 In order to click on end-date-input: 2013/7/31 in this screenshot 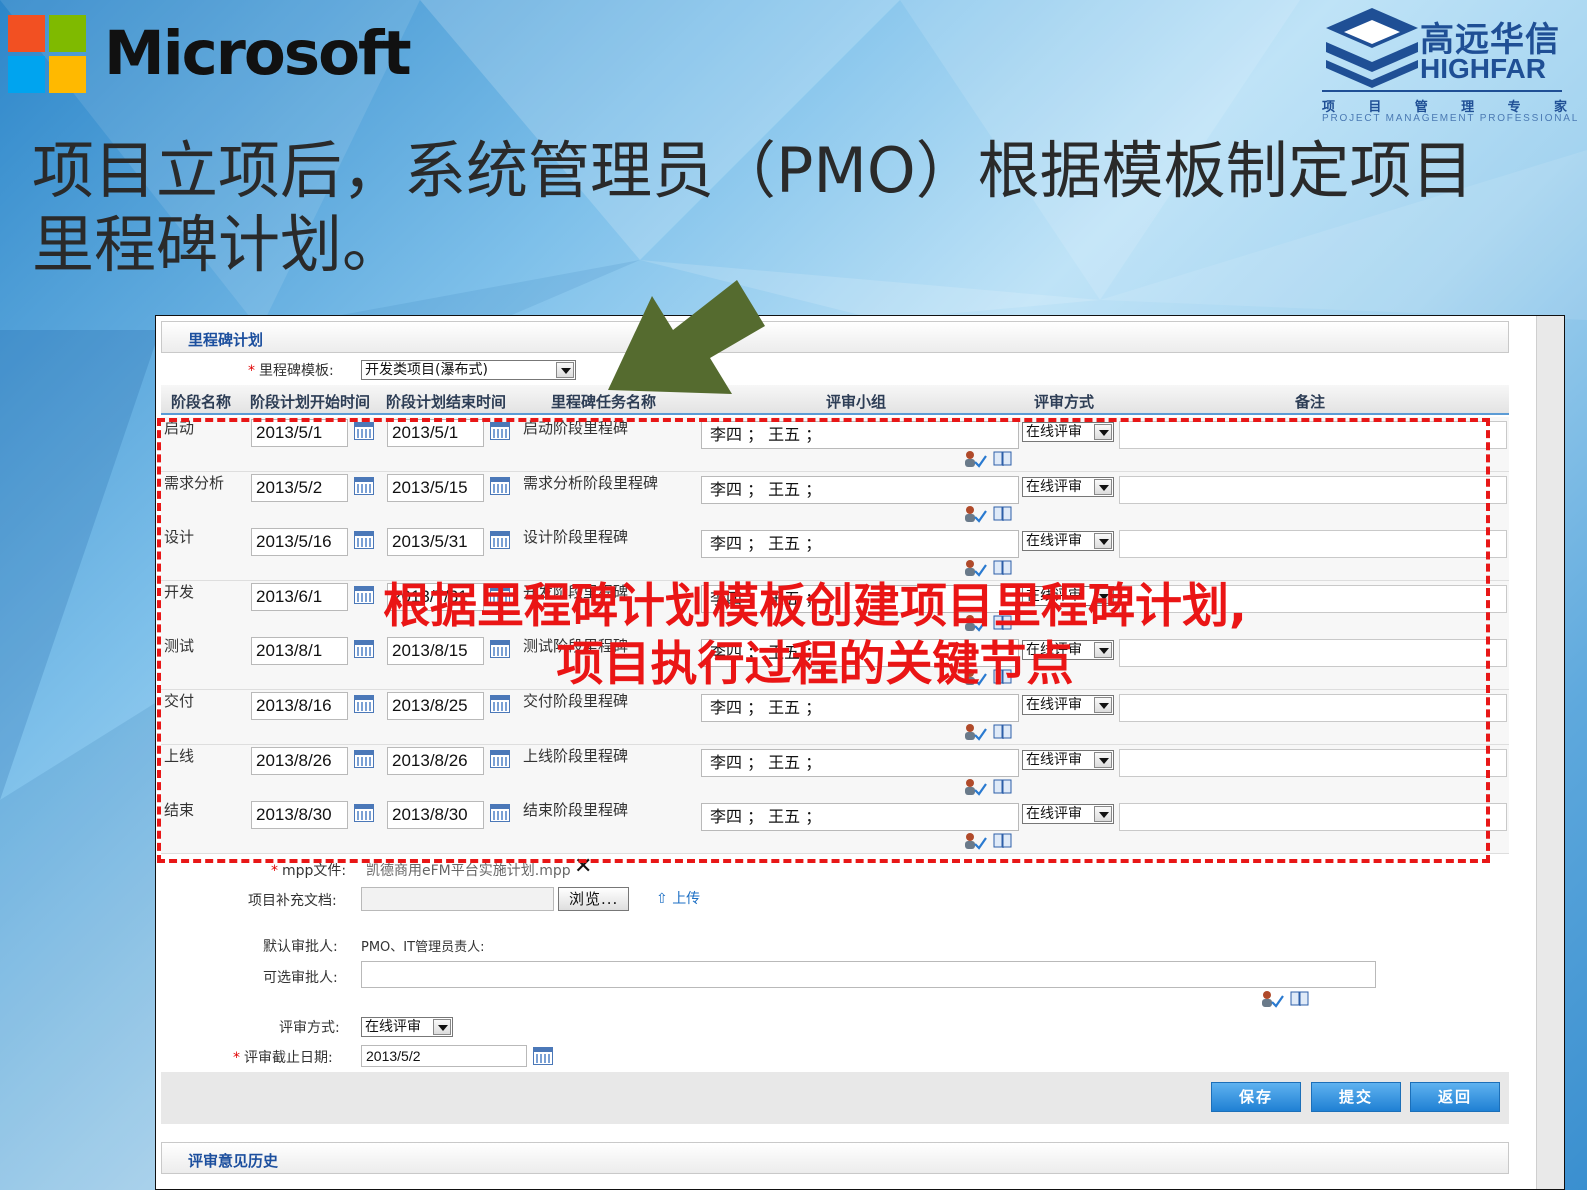, I will do `click(435, 597)`.